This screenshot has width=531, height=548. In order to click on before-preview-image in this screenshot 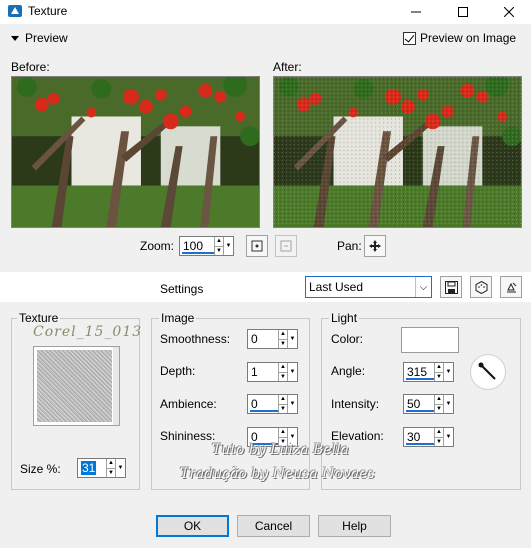, I will do `click(135, 152)`.